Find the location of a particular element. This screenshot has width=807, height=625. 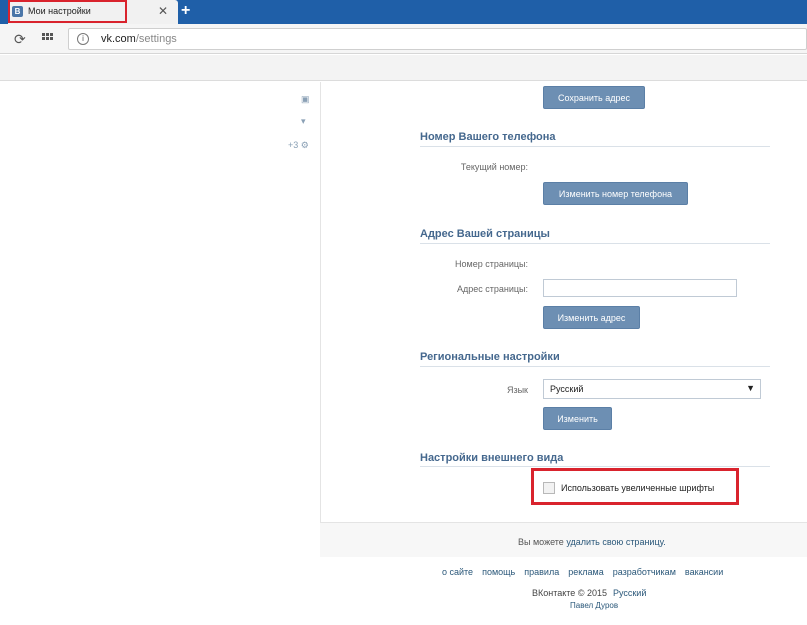

current-number-label: Текущий номер: is located at coordinates (494, 167).